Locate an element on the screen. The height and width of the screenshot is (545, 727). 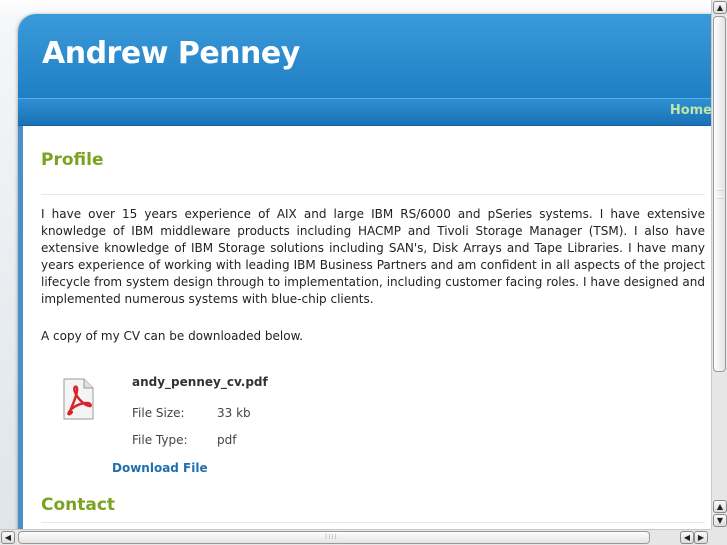
arrow-down-icon: ▼ is located at coordinates (720, 520).